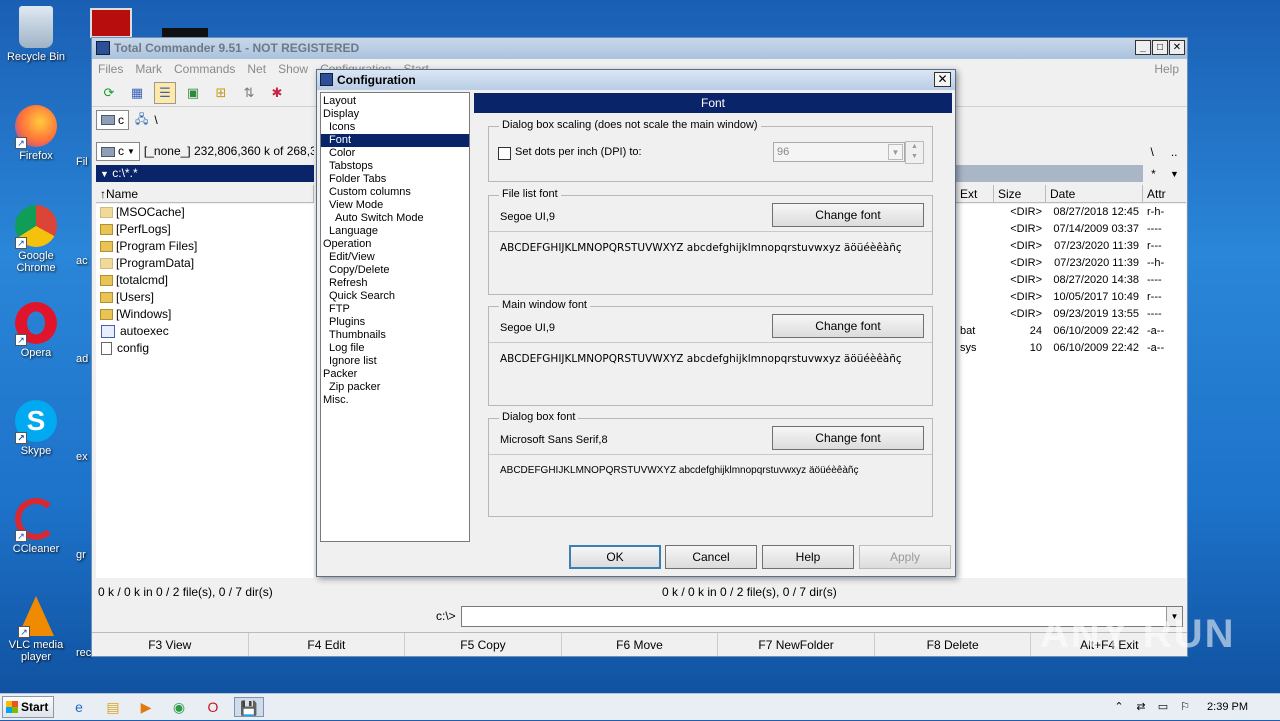 This screenshot has height=721, width=1280. Describe the element at coordinates (395, 179) in the screenshot. I see `tree-item-folder-tabs: Folder Tabs` at that location.